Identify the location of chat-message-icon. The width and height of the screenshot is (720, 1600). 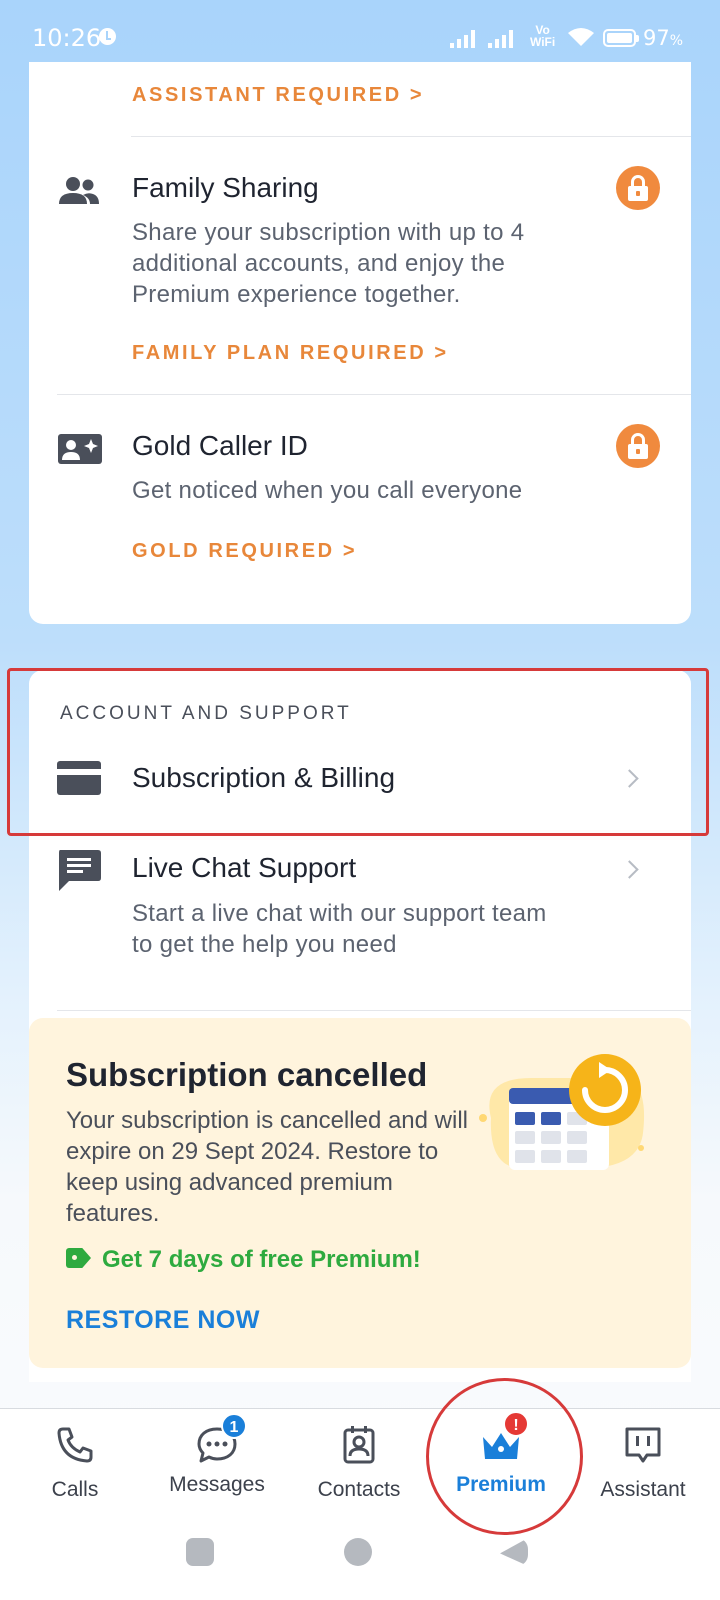
(80, 870).